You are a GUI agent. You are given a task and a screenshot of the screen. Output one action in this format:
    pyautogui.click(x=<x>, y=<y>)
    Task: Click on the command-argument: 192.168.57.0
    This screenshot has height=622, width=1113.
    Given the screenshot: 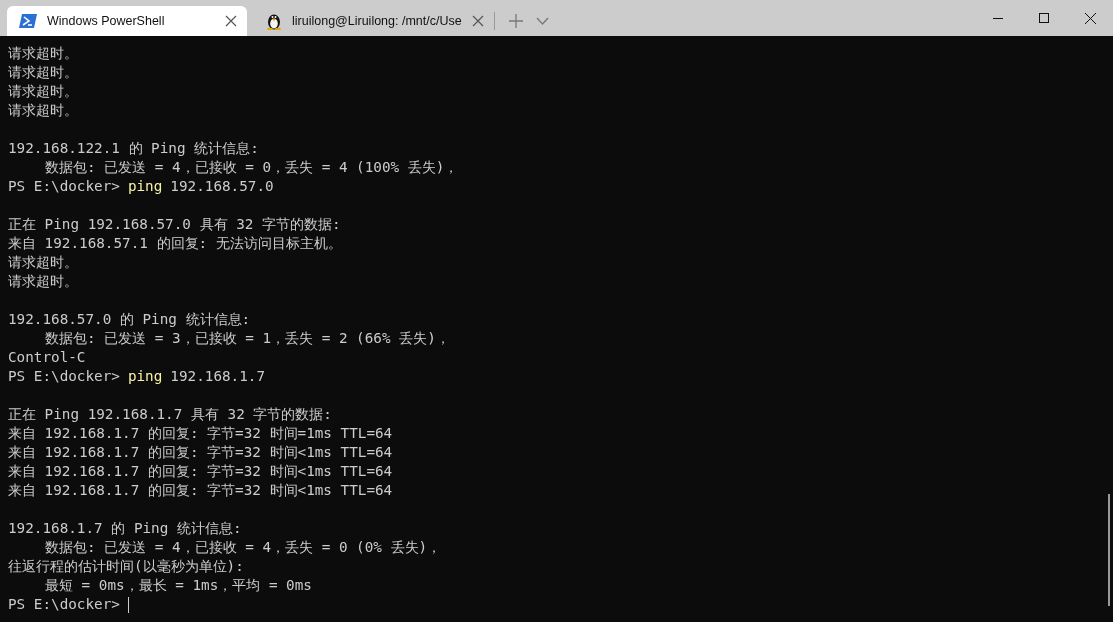 What is the action you would take?
    pyautogui.click(x=222, y=186)
    